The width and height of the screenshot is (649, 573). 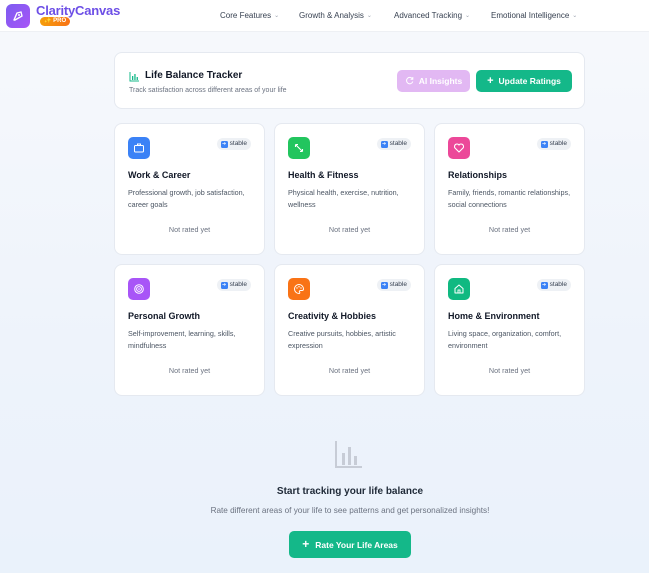 What do you see at coordinates (139, 148) in the screenshot?
I see `briefcase-icon` at bounding box center [139, 148].